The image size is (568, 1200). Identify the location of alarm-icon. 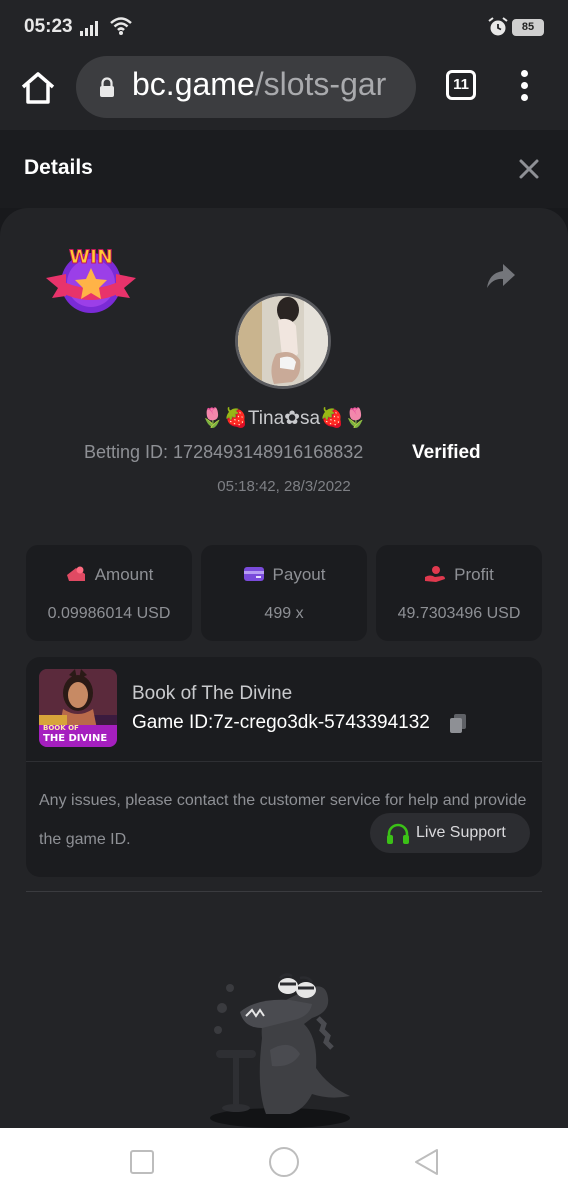
(498, 26).